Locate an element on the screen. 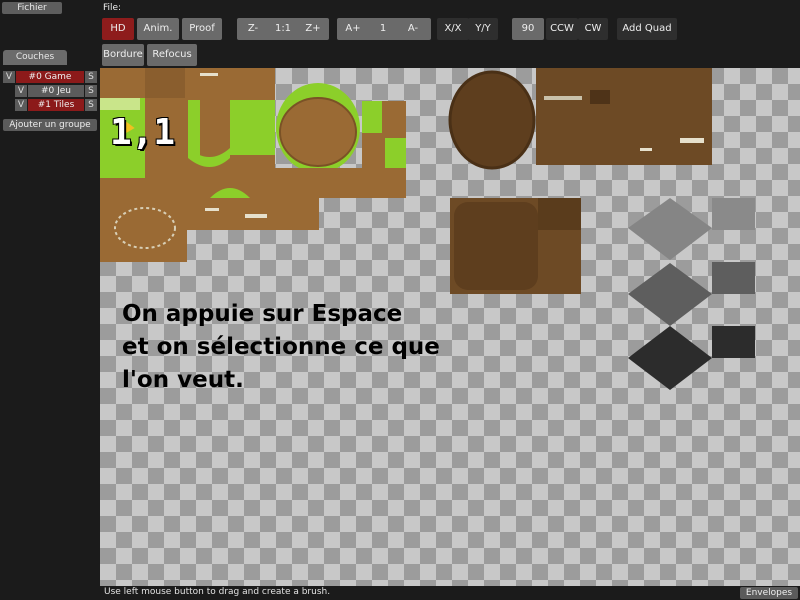 This screenshot has height=600, width=800. zoom-reset-button: 1:1 is located at coordinates (283, 29).